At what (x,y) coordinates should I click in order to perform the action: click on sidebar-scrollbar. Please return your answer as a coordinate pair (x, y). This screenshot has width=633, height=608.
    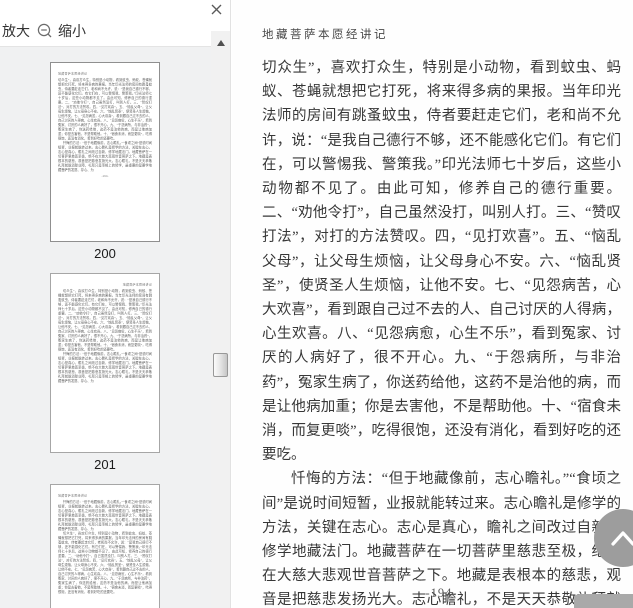
    Looking at the image, I should click on (220, 319).